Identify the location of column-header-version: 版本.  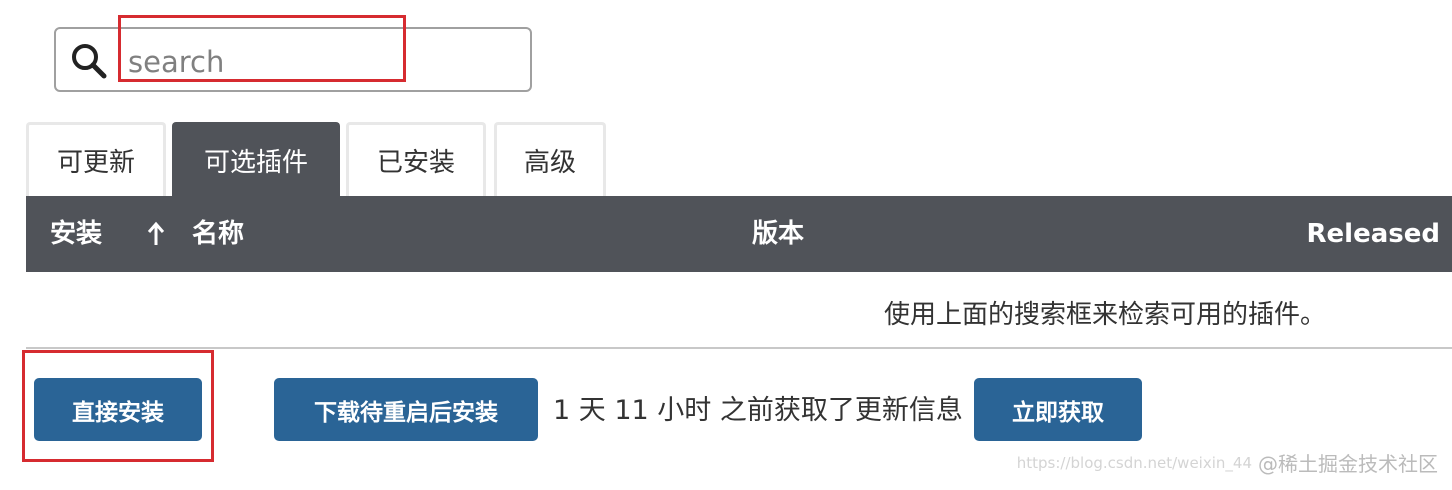
(778, 234).